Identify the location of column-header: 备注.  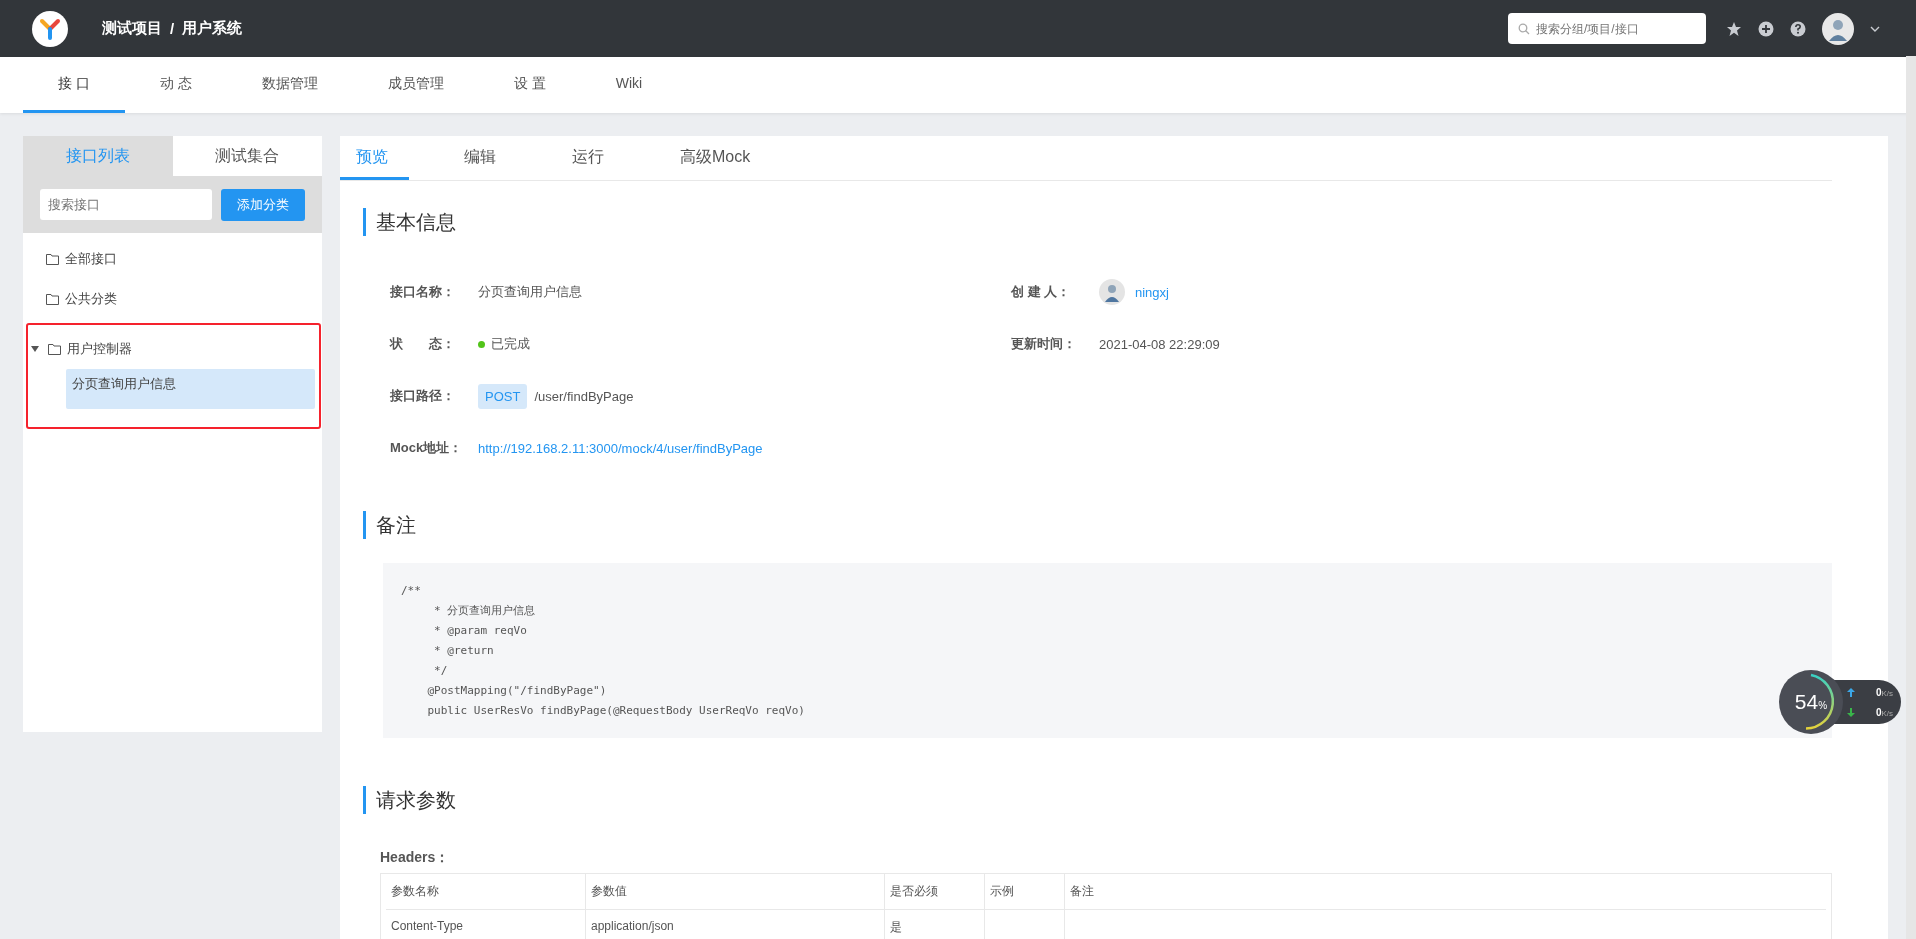
(1082, 891).